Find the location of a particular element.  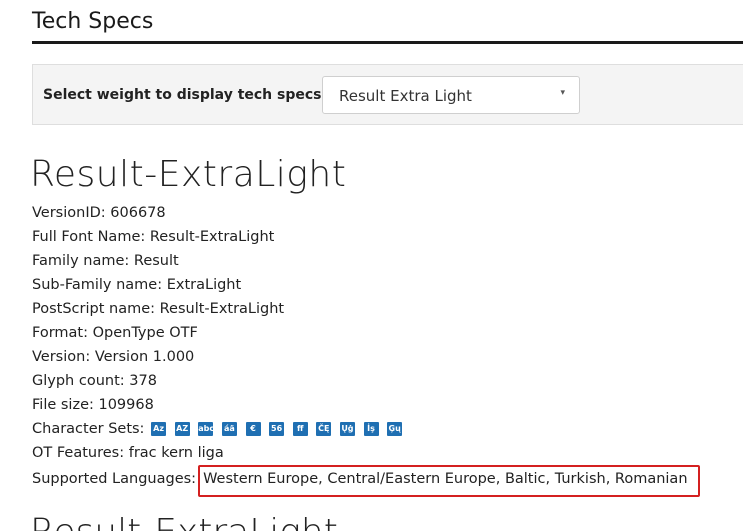

supported-languages-label: Supported Languages: is located at coordinates (114, 479).